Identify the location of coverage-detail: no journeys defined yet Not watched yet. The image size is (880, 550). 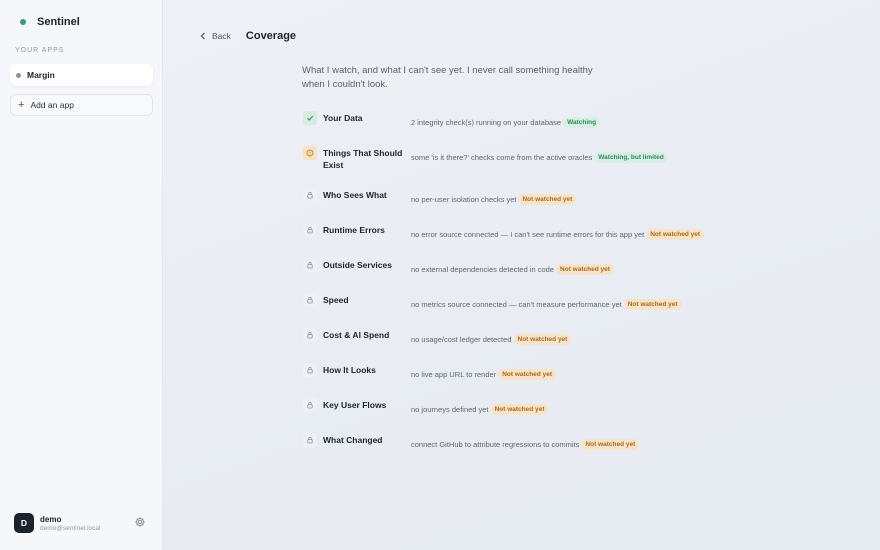
(480, 409).